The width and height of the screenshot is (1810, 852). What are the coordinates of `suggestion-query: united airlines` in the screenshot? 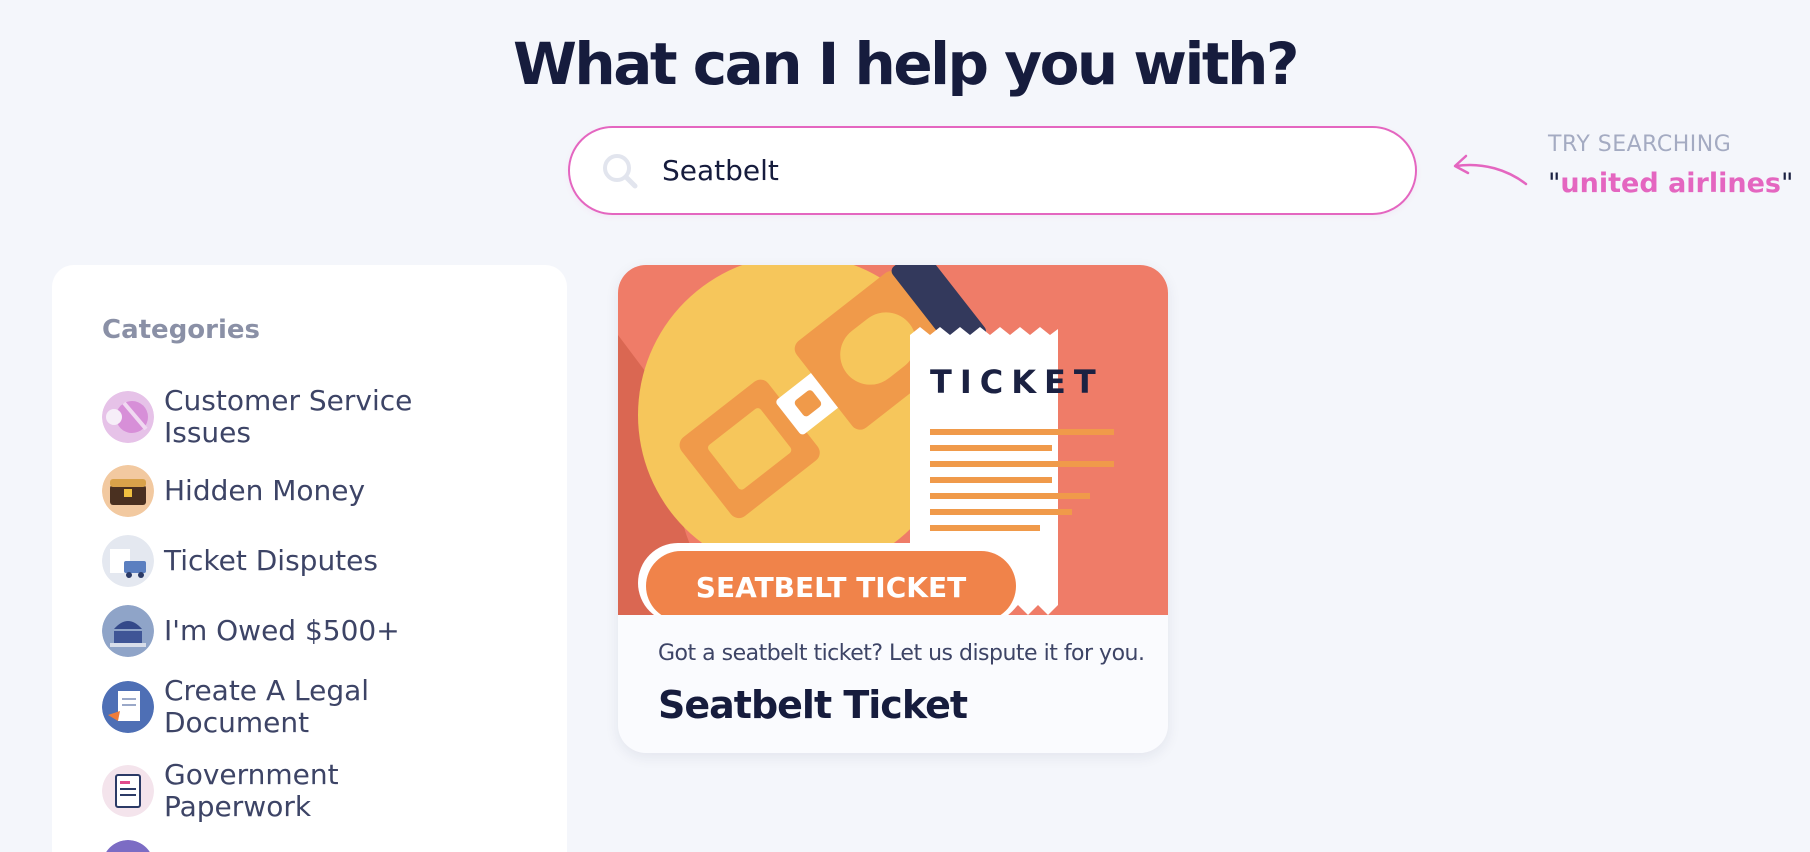 It's located at (1670, 183).